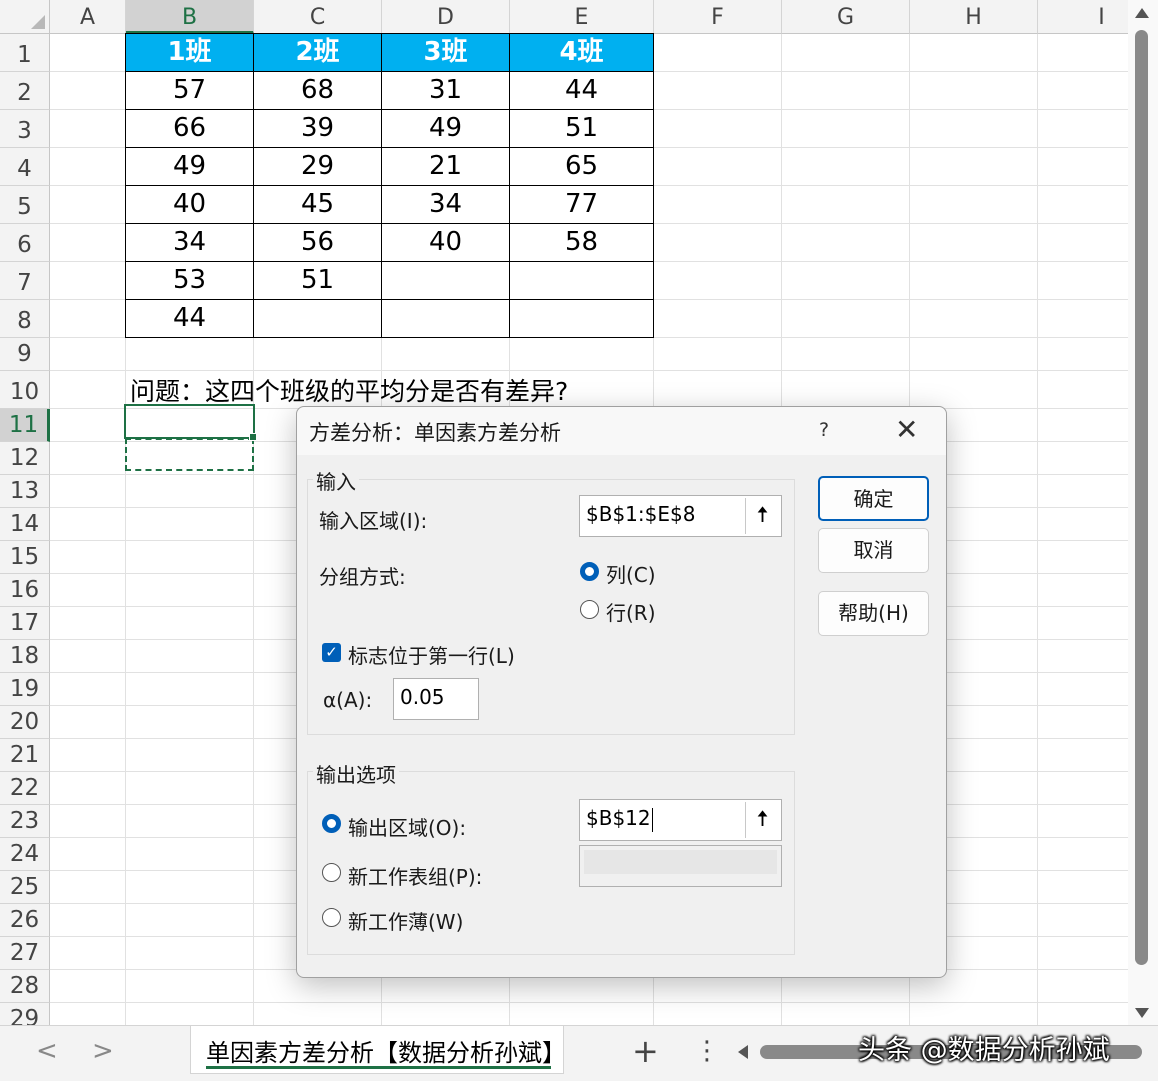  Describe the element at coordinates (446, 17) in the screenshot. I see `column-header-d: D` at that location.